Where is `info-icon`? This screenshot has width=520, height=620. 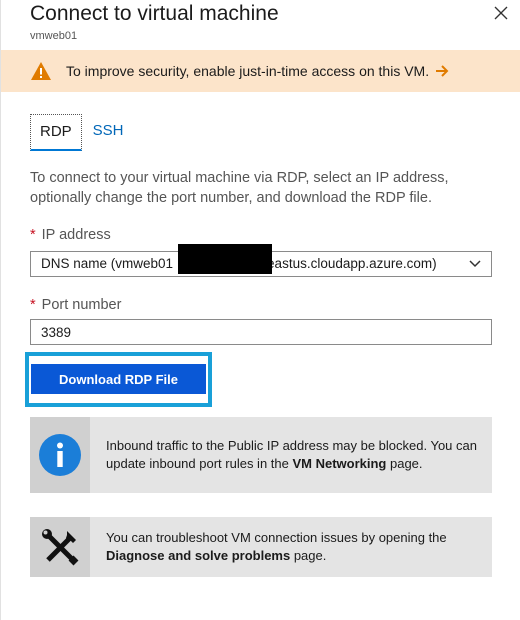 info-icon is located at coordinates (60, 455).